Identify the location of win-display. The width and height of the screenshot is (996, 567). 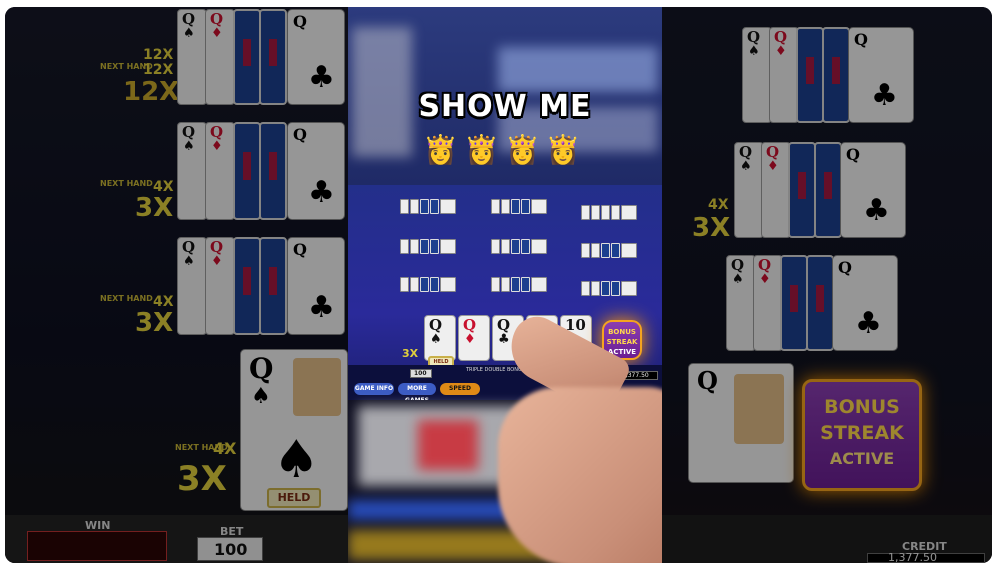
(97, 546).